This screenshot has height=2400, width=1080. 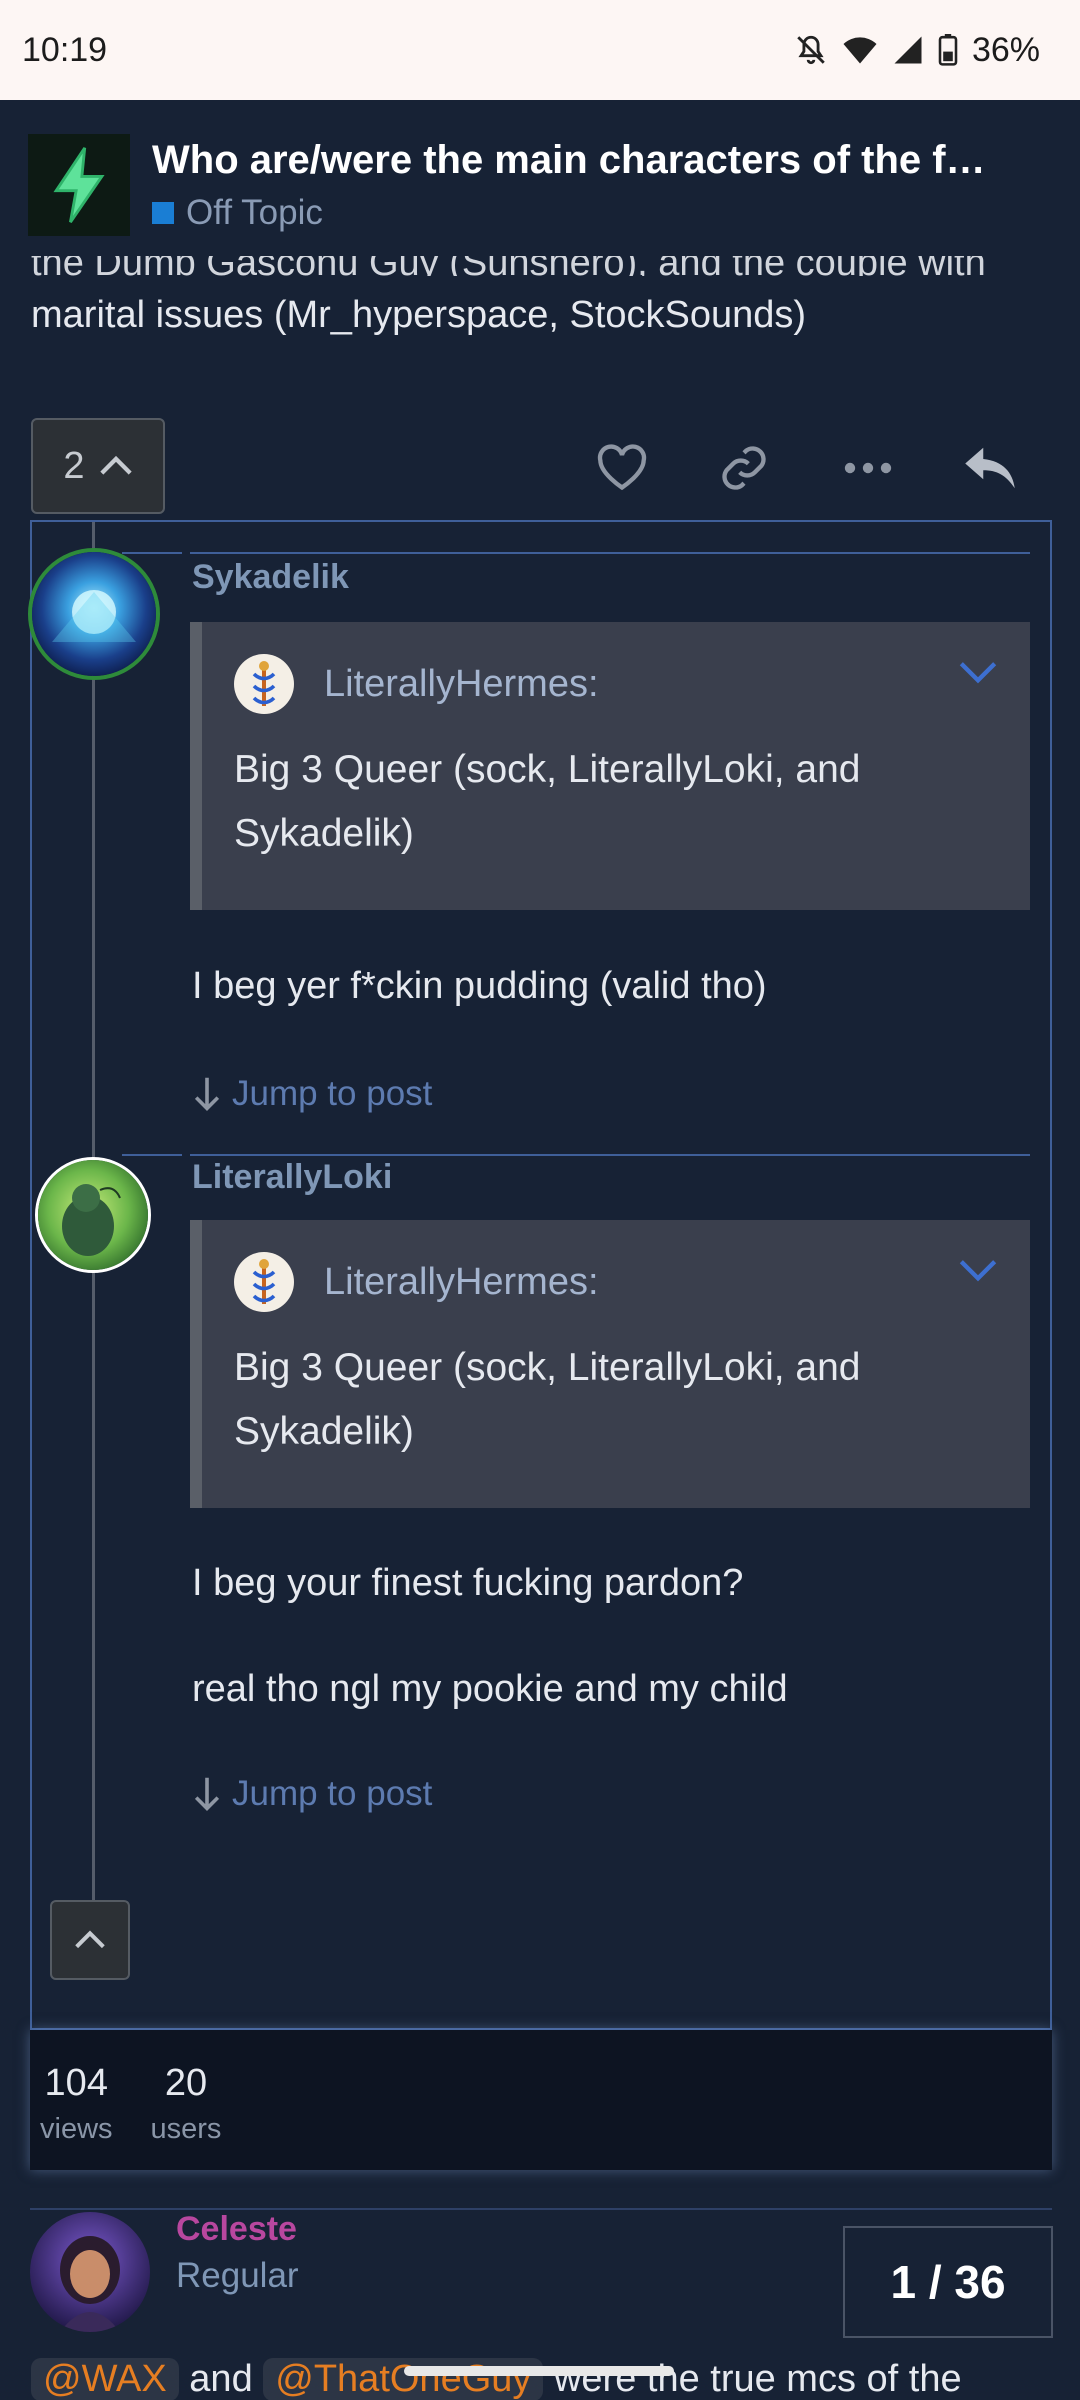 I want to click on collapse-replies-button, so click(x=90, y=1940).